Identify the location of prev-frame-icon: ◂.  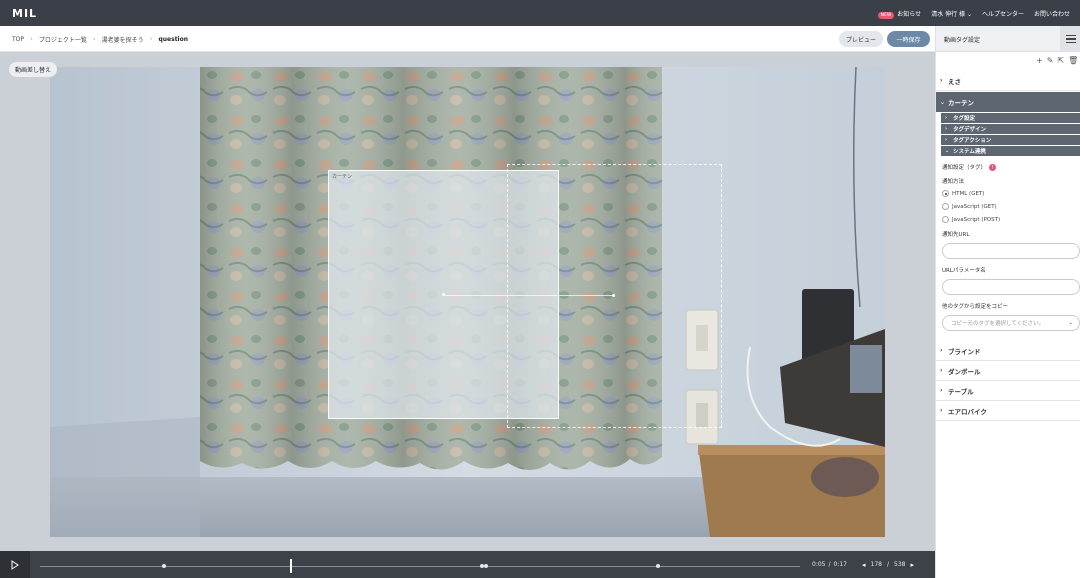
(864, 565).